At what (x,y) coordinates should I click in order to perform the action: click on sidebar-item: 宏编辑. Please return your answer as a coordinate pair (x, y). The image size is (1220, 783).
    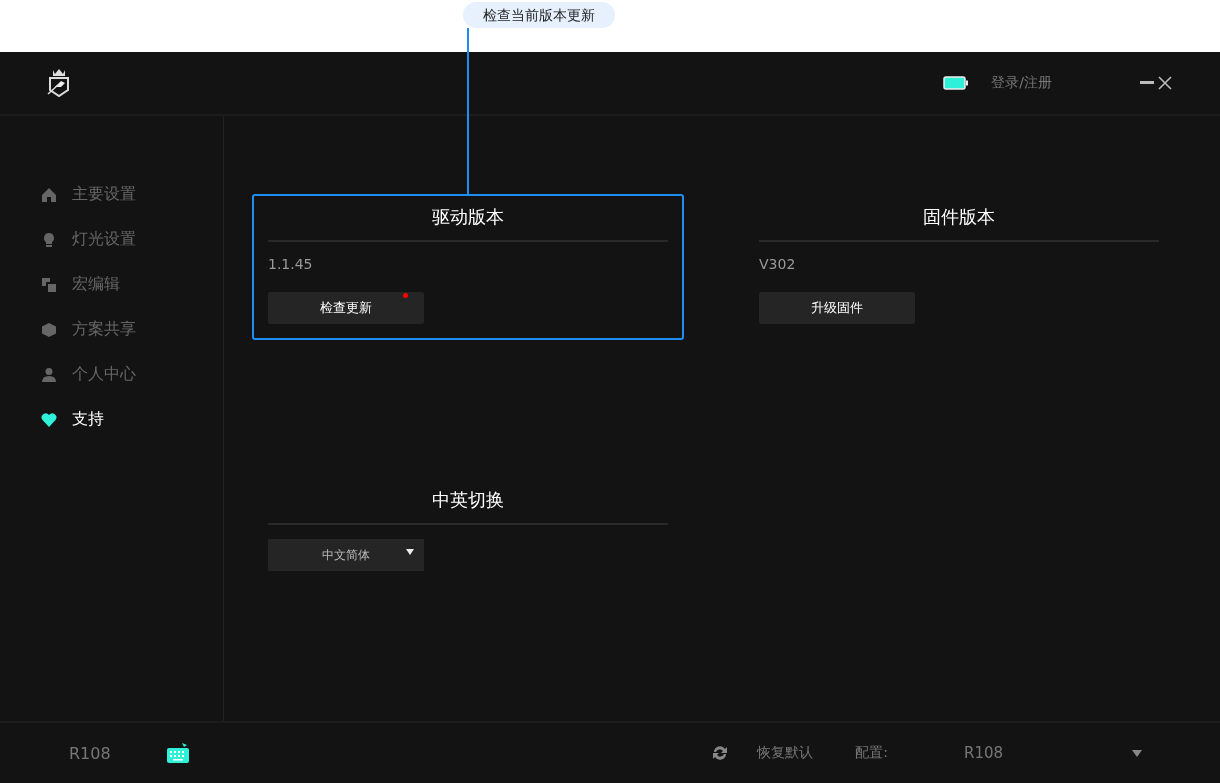
    Looking at the image, I should click on (111, 284).